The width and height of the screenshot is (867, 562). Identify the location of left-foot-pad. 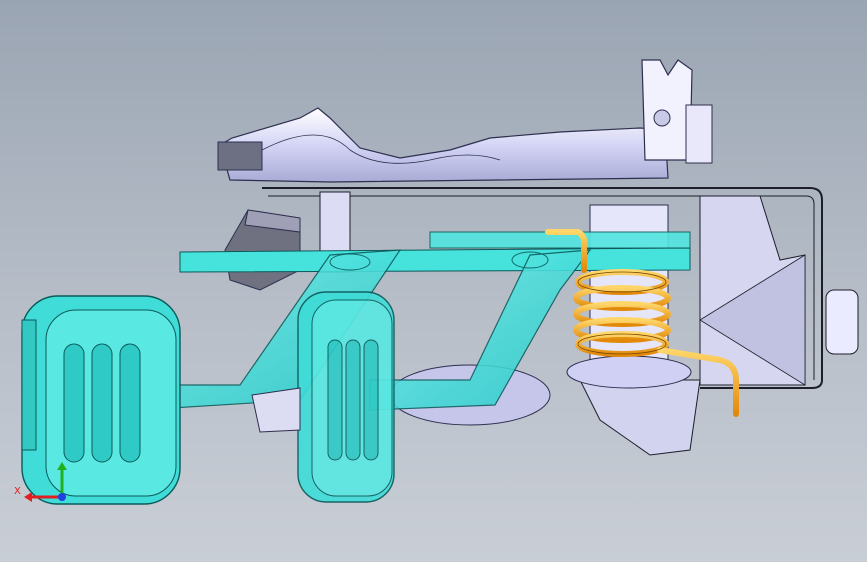
(101, 400).